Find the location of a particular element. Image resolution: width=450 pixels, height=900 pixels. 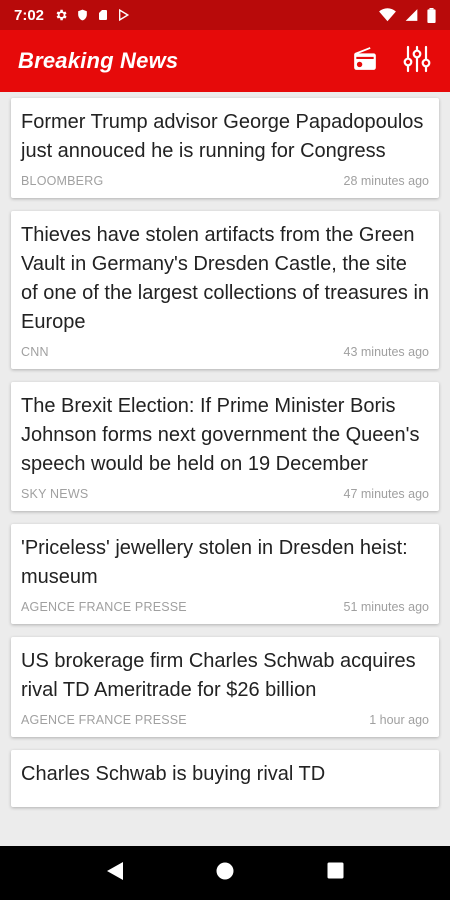

equalizer-settings-icon is located at coordinates (417, 61).